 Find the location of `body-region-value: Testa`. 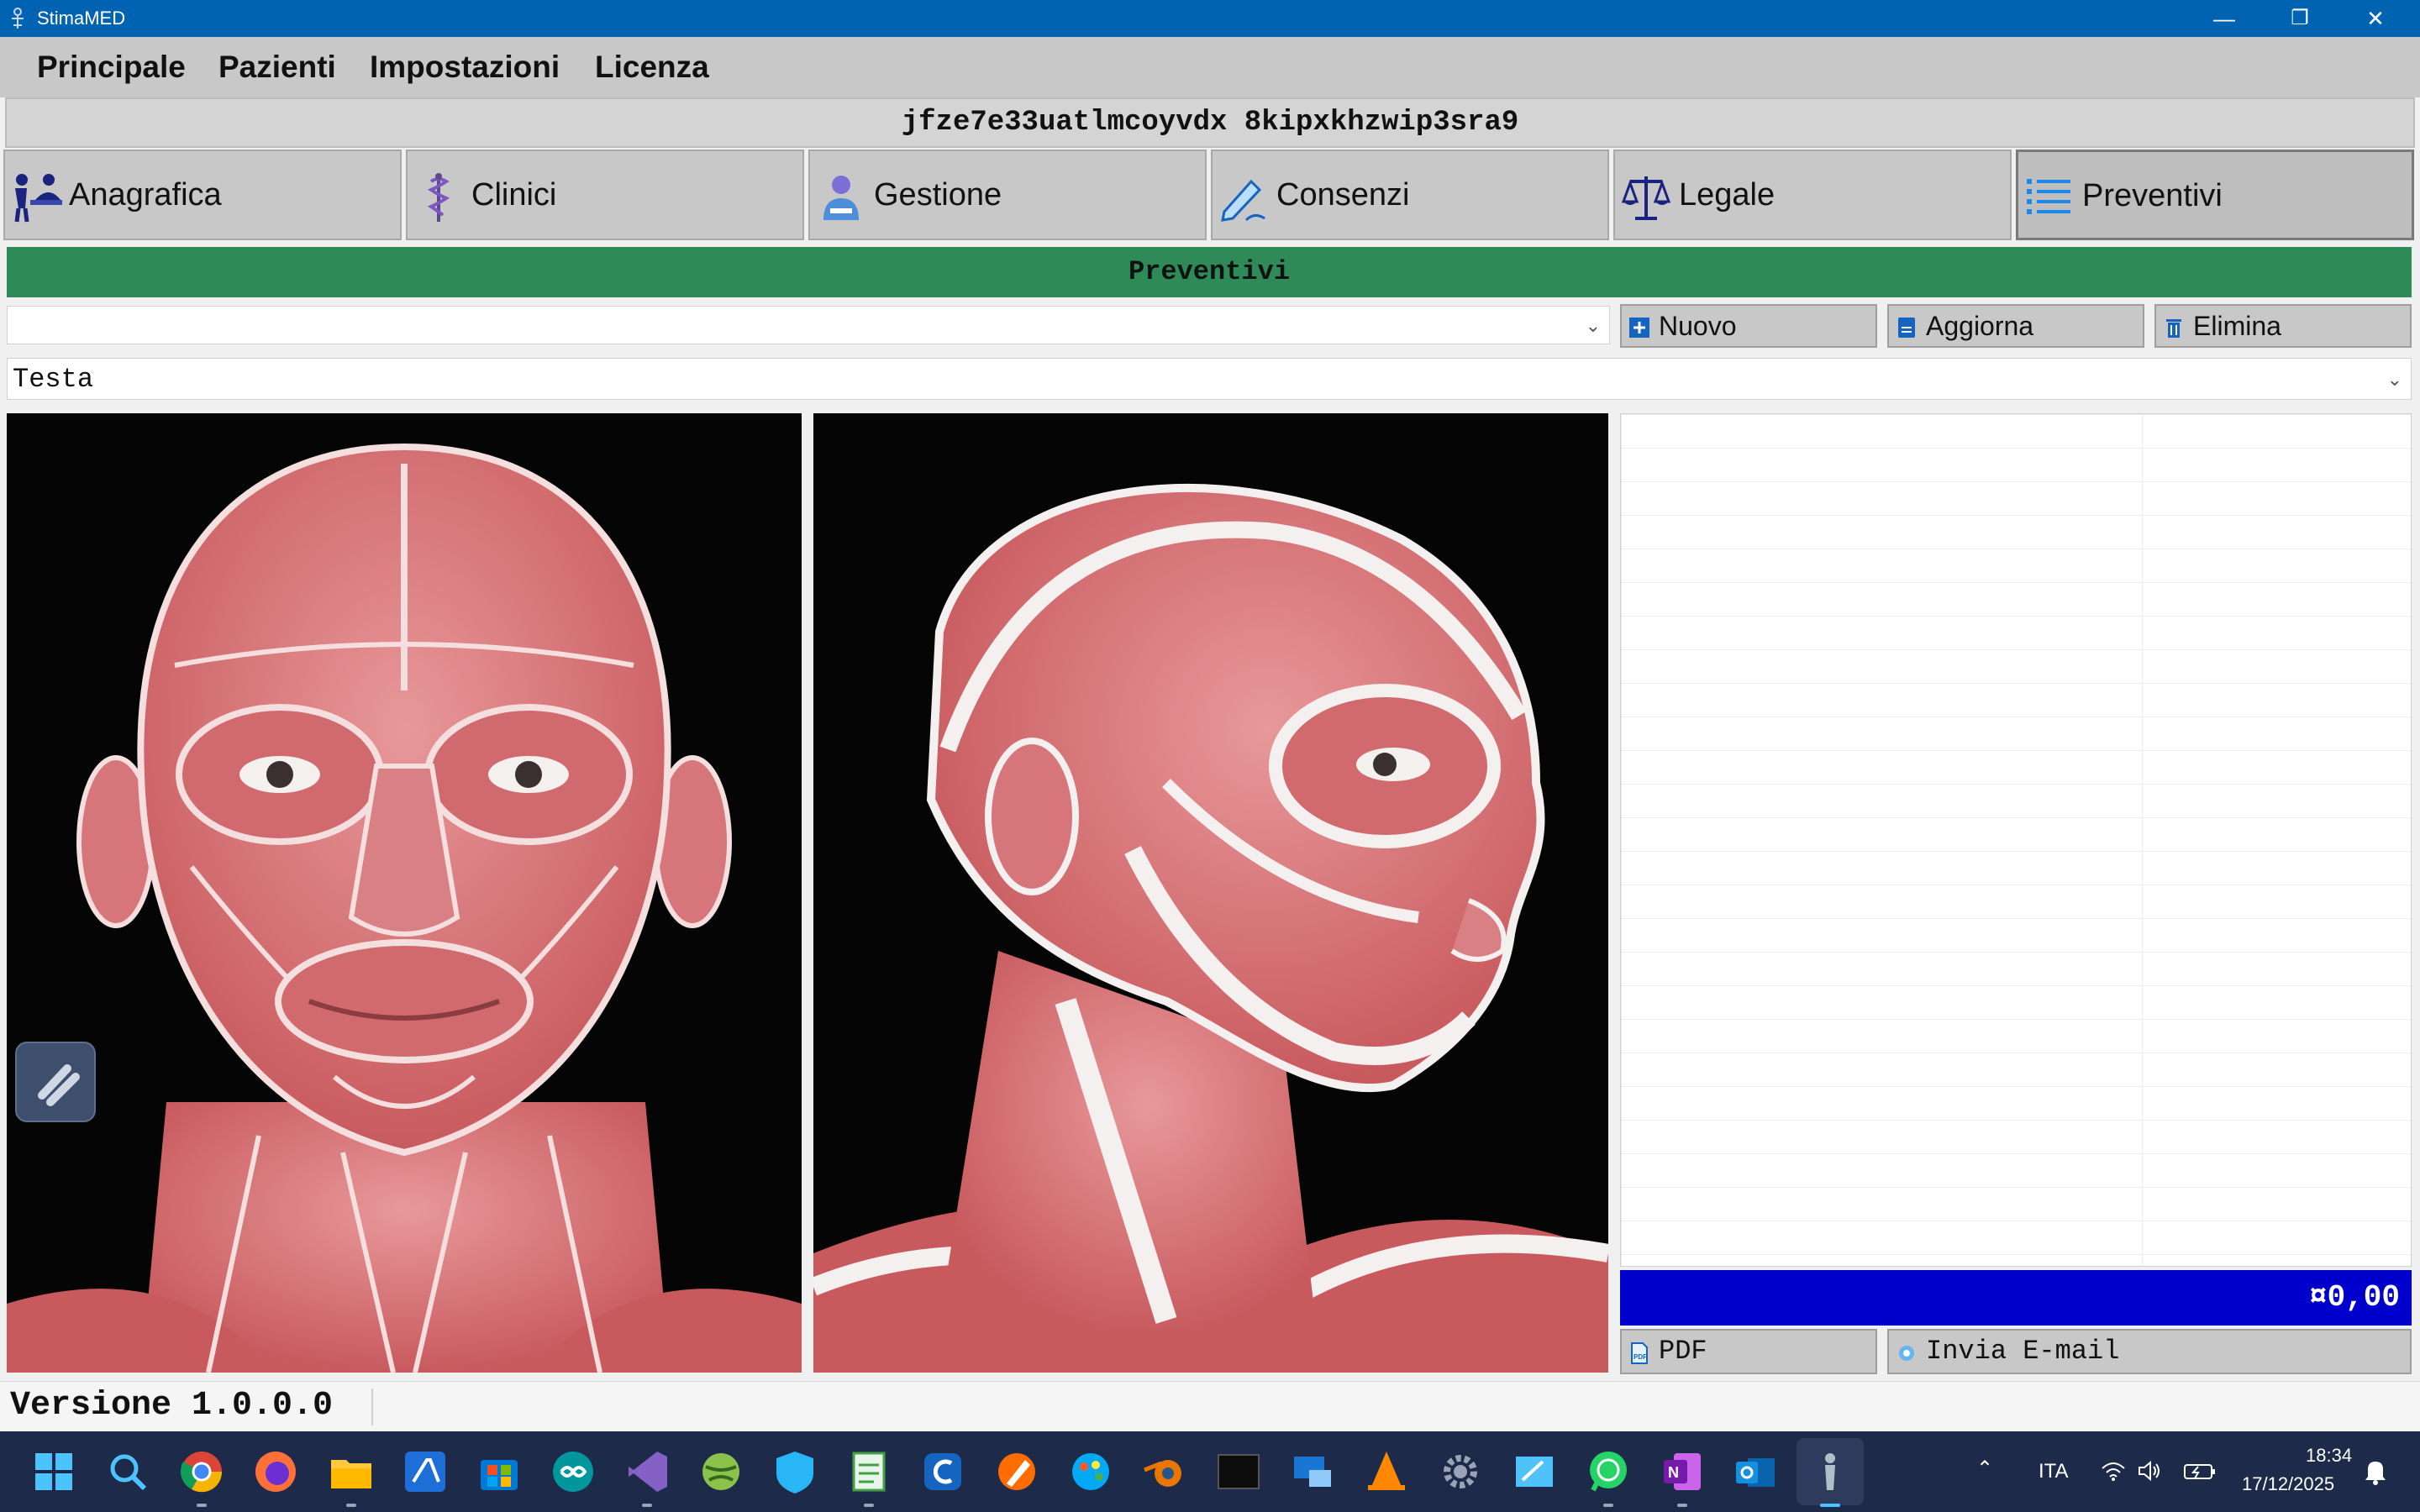

body-region-value: Testa is located at coordinates (53, 379).